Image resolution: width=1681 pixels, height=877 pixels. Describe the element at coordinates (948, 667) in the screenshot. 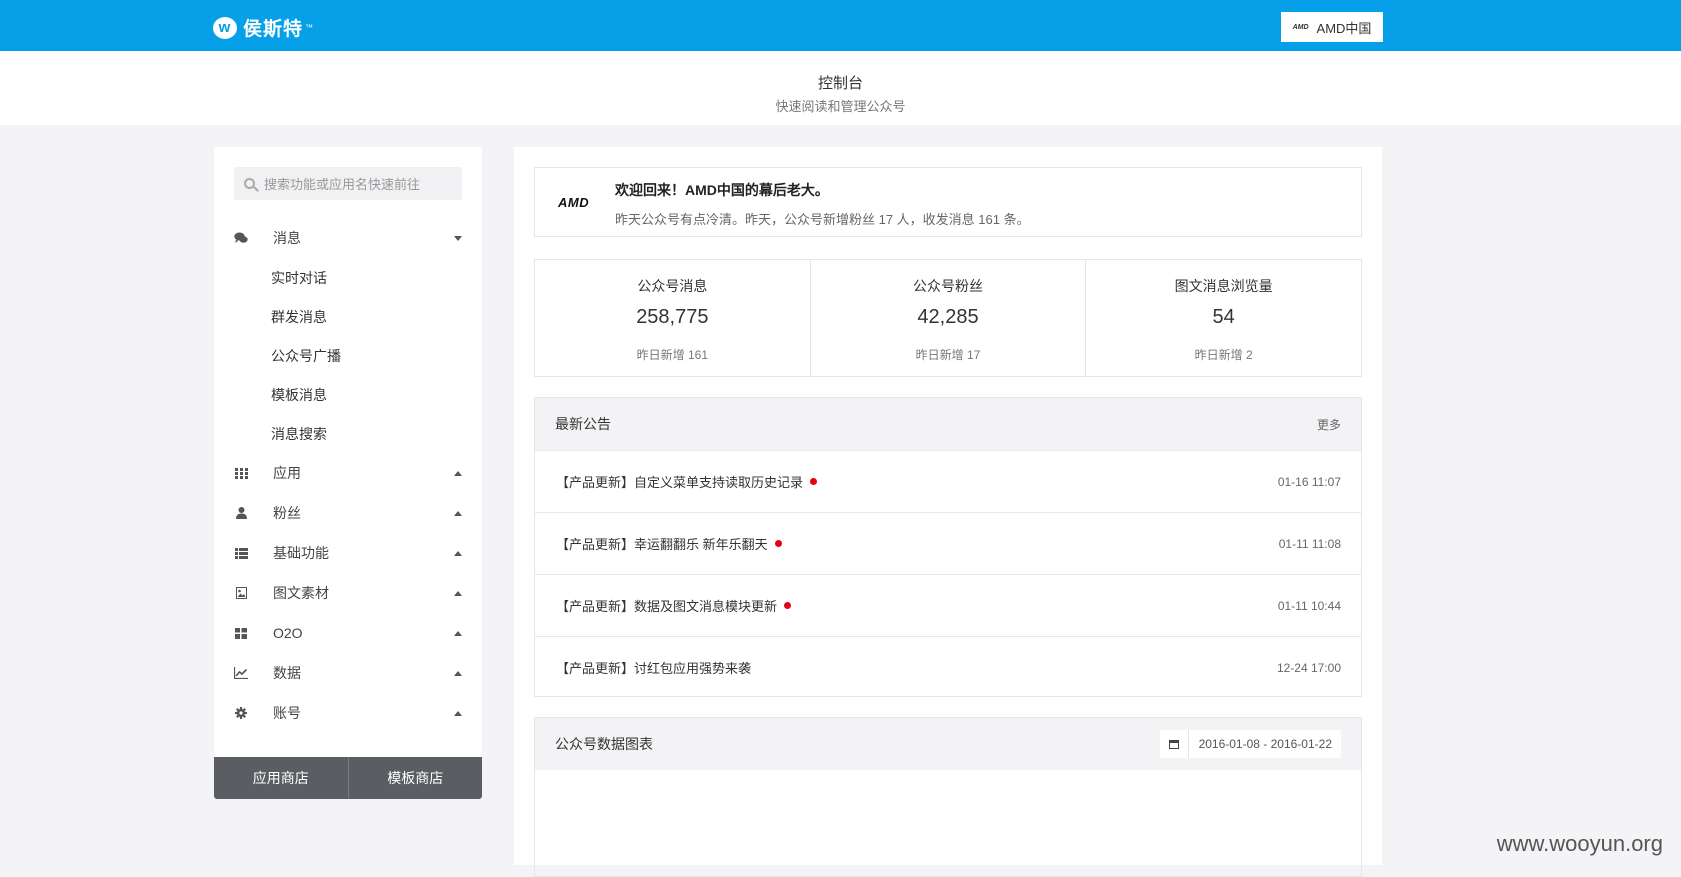

I see `notice-row: 【产品更新】讨红包应用强势来袭 12-24 17:00` at that location.